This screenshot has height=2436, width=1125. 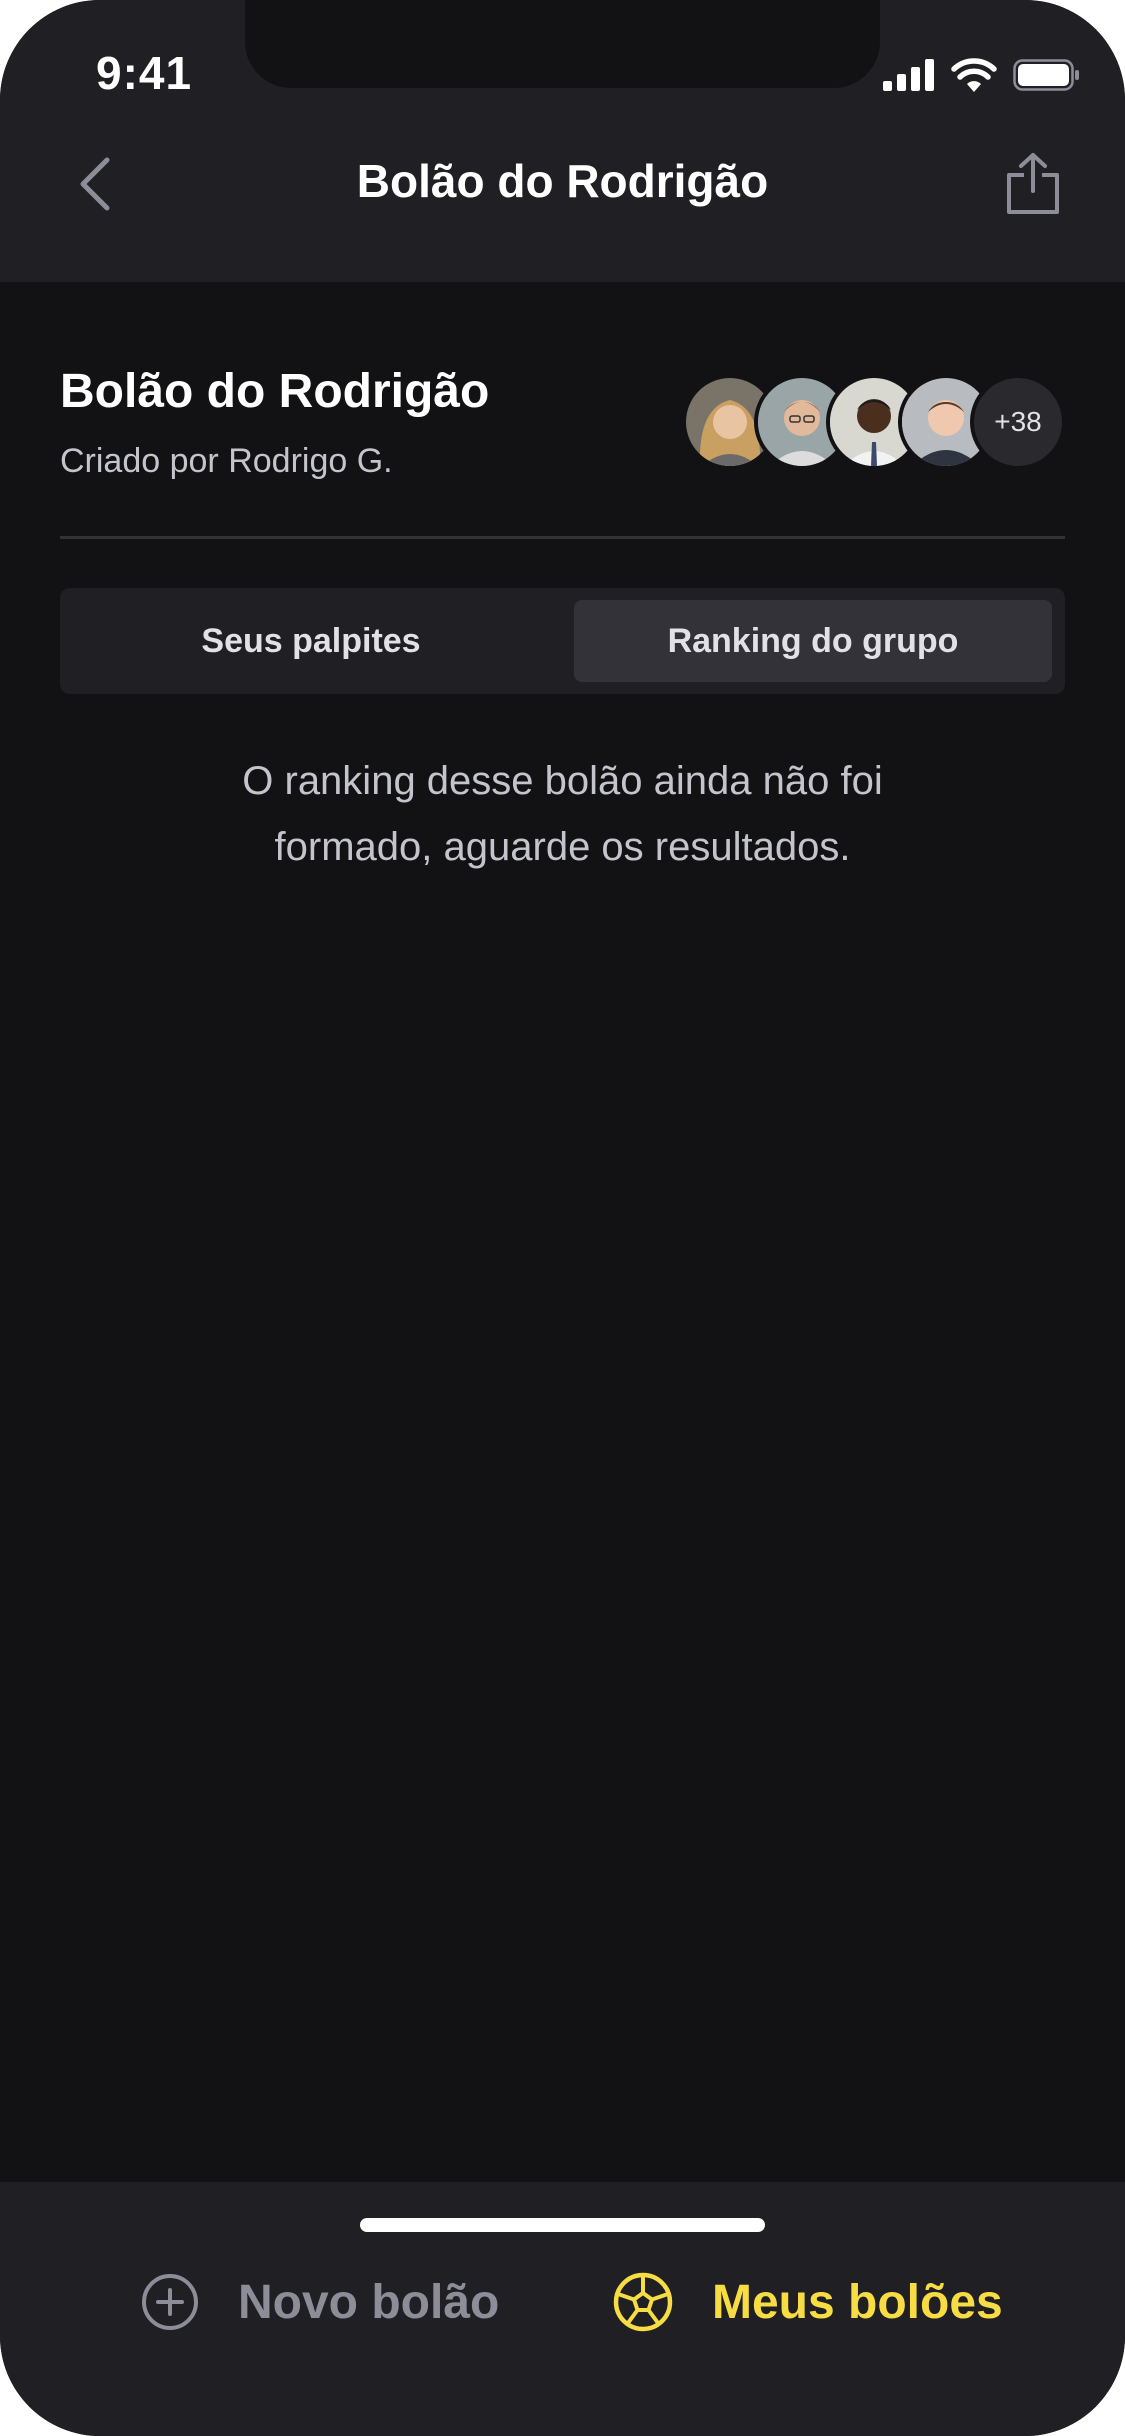 What do you see at coordinates (813, 641) in the screenshot?
I see `tab-ranking-do-grupo: Ranking do grupo` at bounding box center [813, 641].